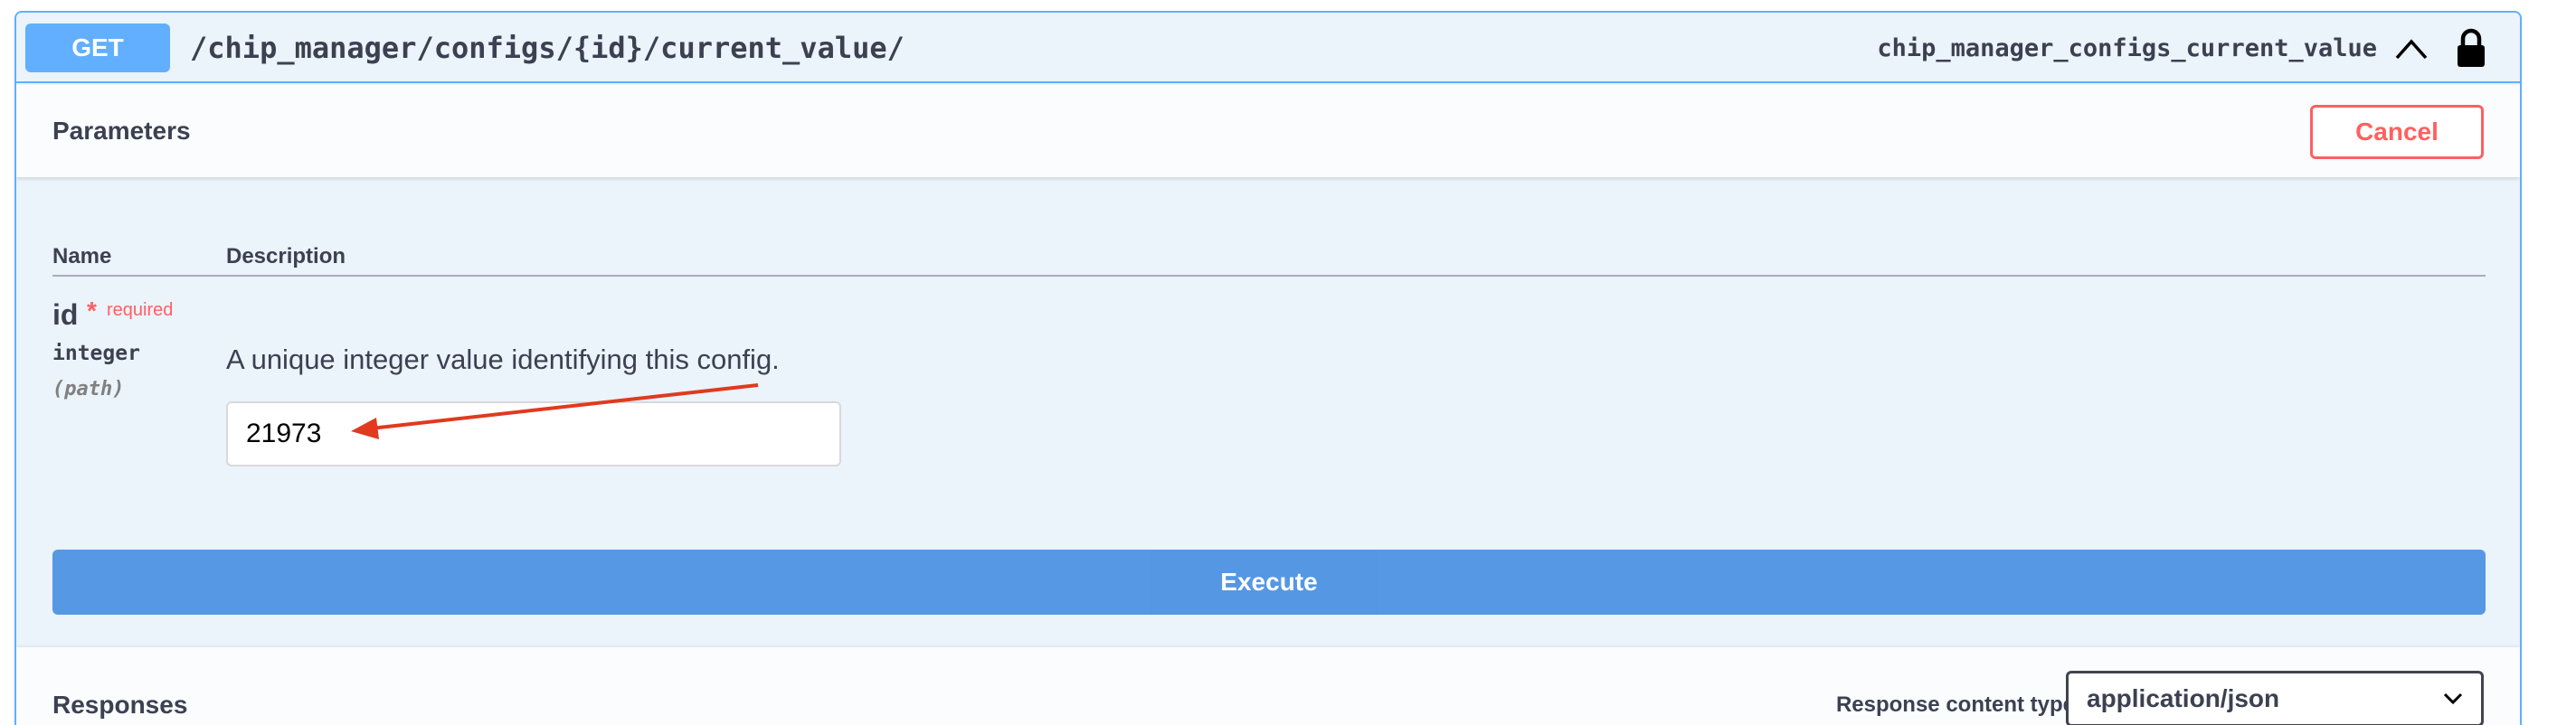 This screenshot has height=725, width=2576. Describe the element at coordinates (2471, 48) in the screenshot. I see `lock-icon` at that location.